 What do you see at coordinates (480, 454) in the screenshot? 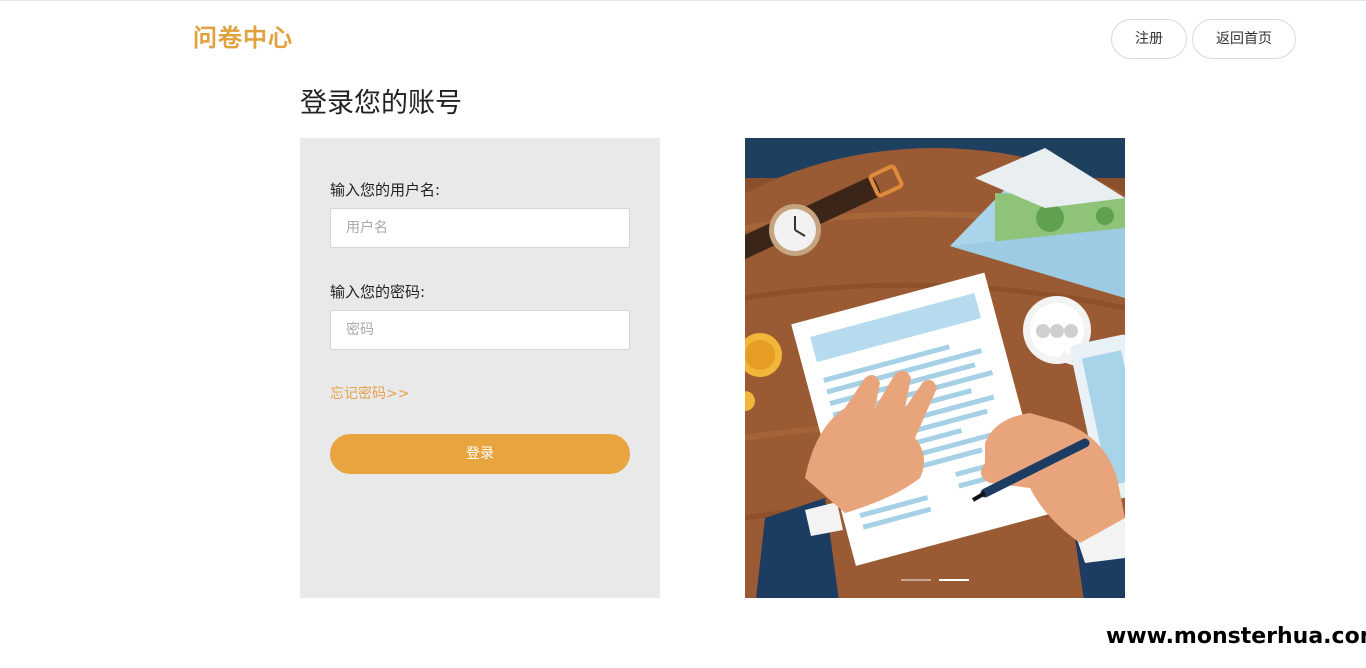
I see `login-button: 登录` at bounding box center [480, 454].